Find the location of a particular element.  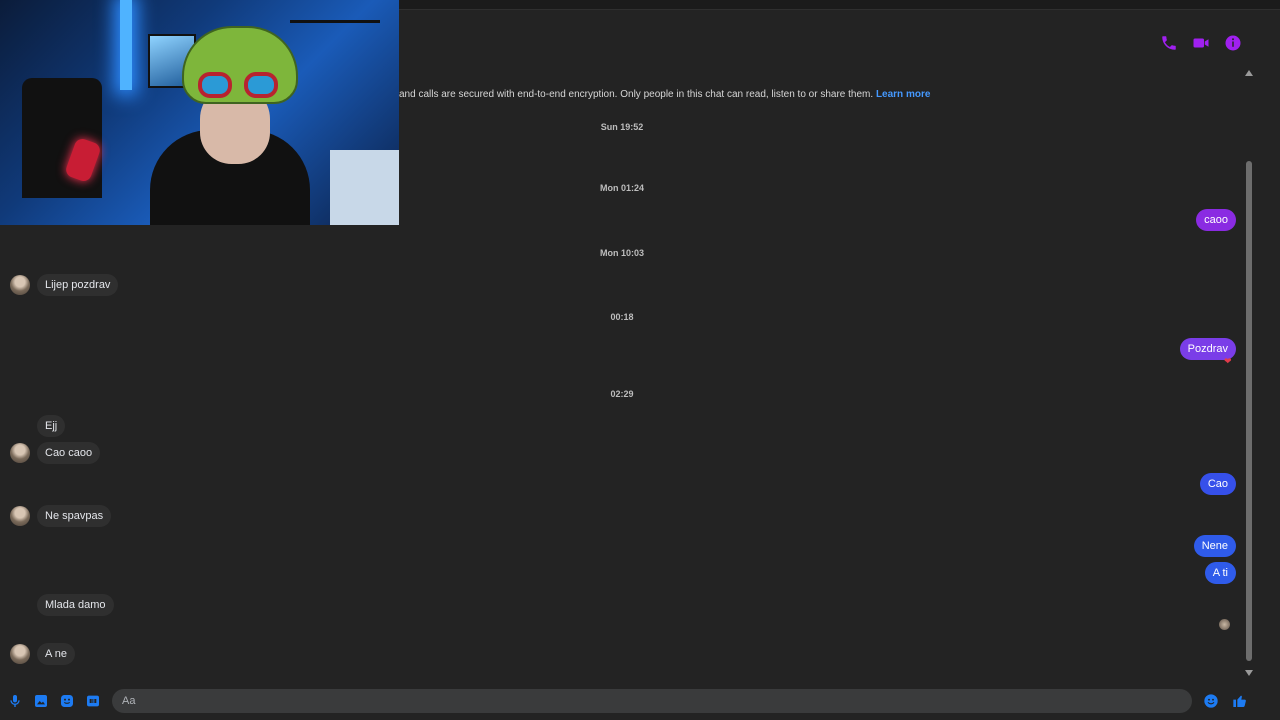

timestamp: 00:18 is located at coordinates (622, 317).